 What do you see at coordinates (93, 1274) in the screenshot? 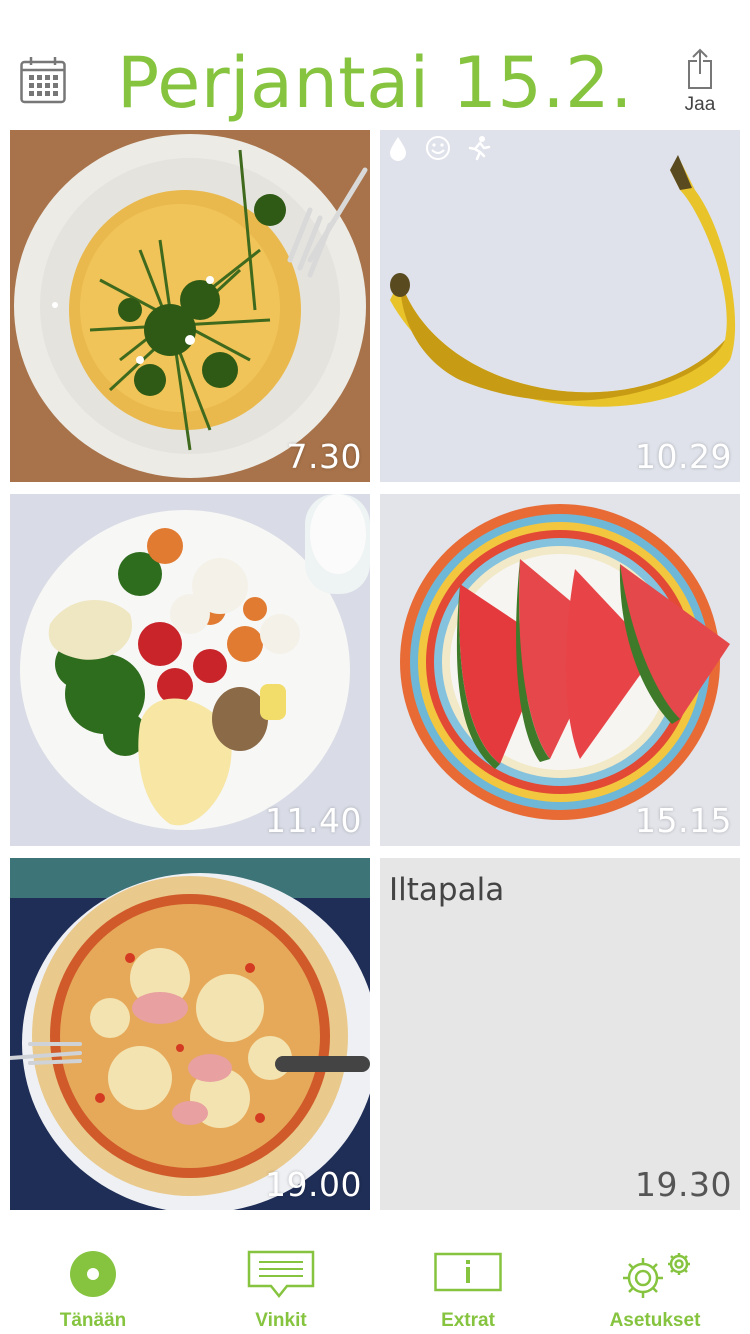
I see `today-dot-icon` at bounding box center [93, 1274].